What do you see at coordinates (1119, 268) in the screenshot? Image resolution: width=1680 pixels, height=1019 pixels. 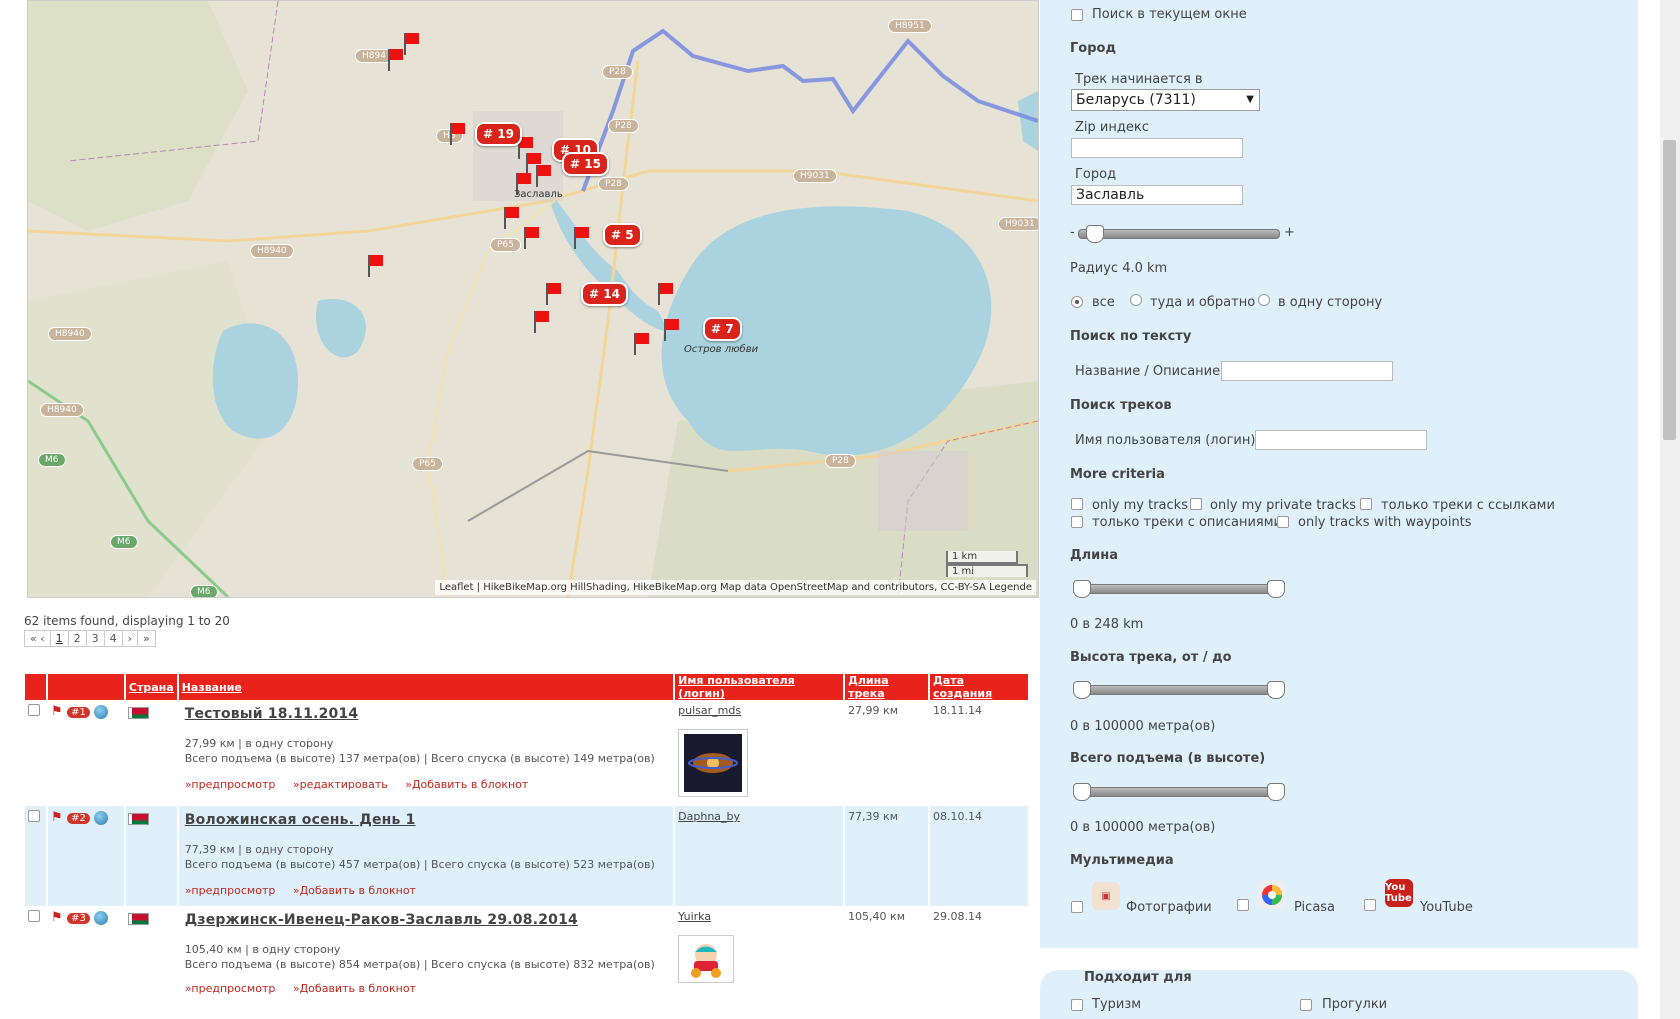 I see `radius-text: Радиус 4.0 km` at bounding box center [1119, 268].